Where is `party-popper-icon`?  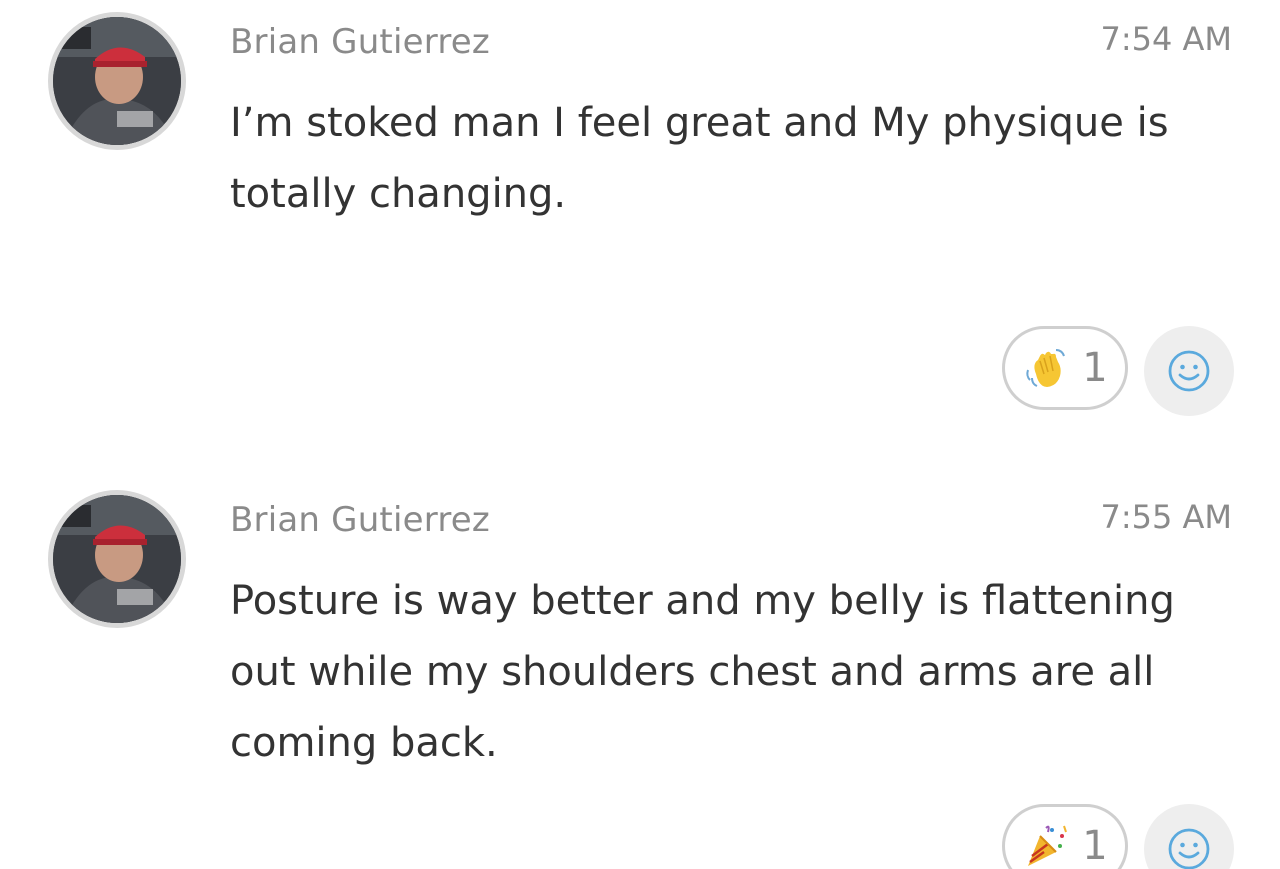
party-popper-icon is located at coordinates (1048, 845).